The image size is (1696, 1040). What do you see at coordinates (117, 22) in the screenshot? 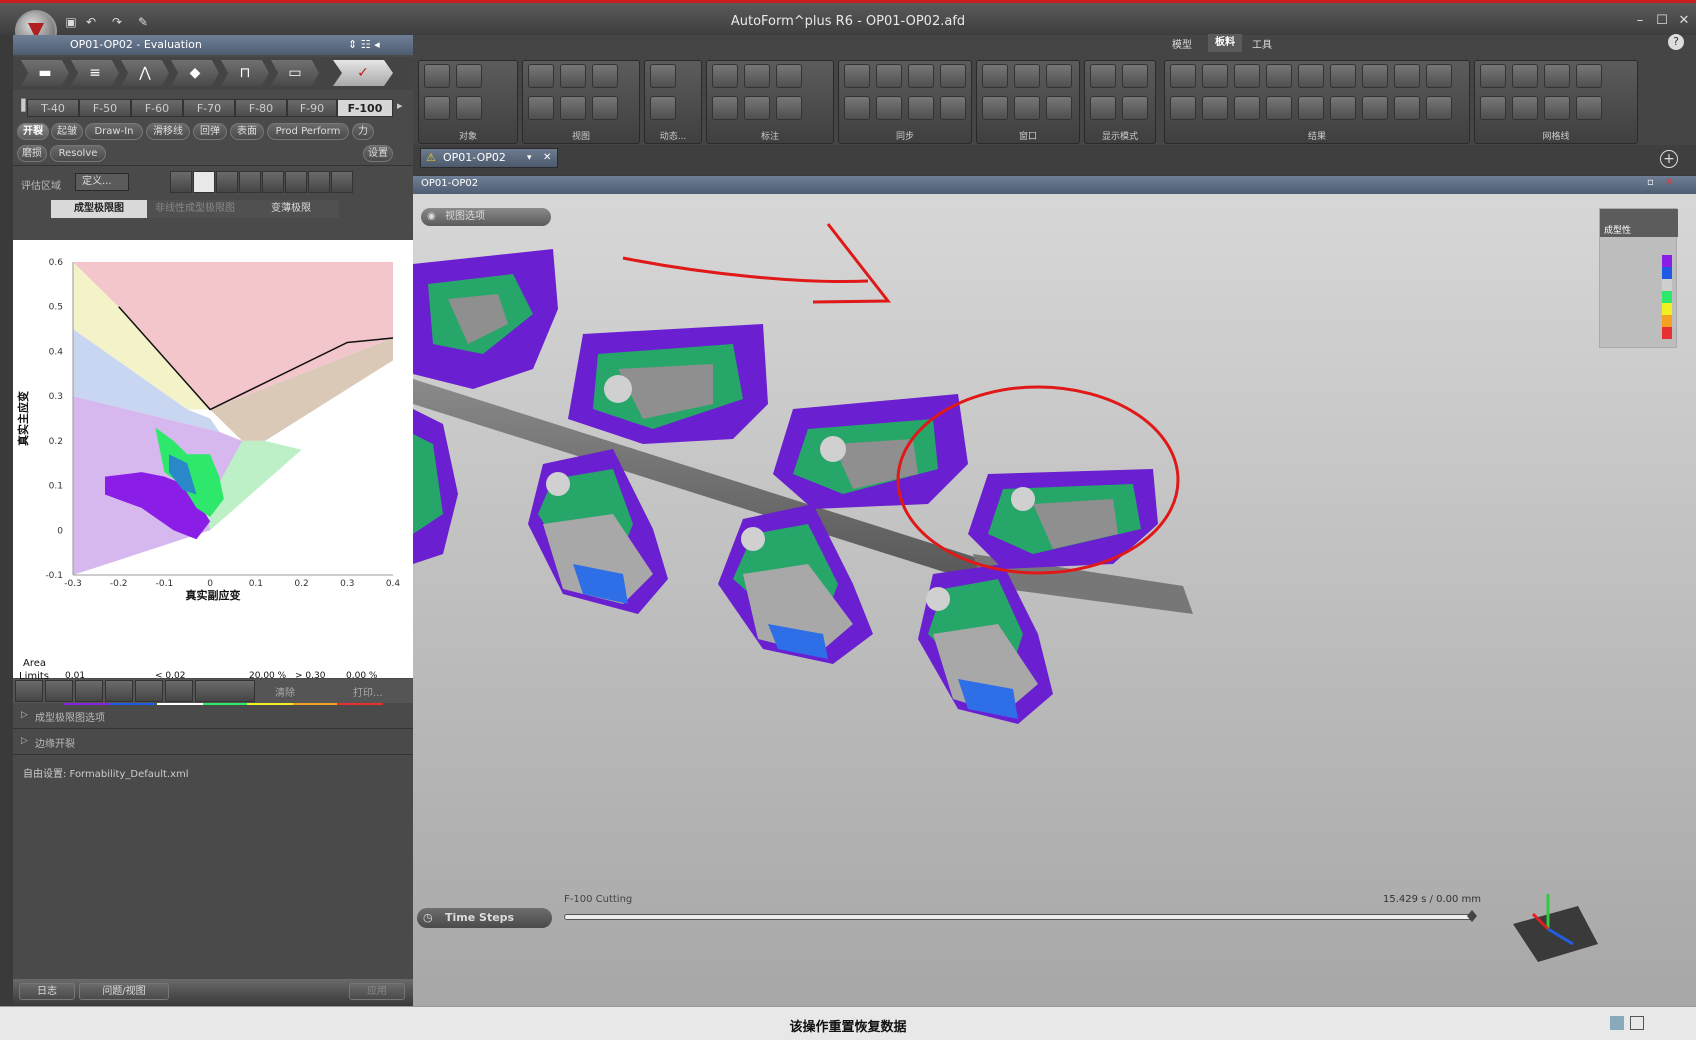
I see `redo-icon: ↷` at bounding box center [117, 22].